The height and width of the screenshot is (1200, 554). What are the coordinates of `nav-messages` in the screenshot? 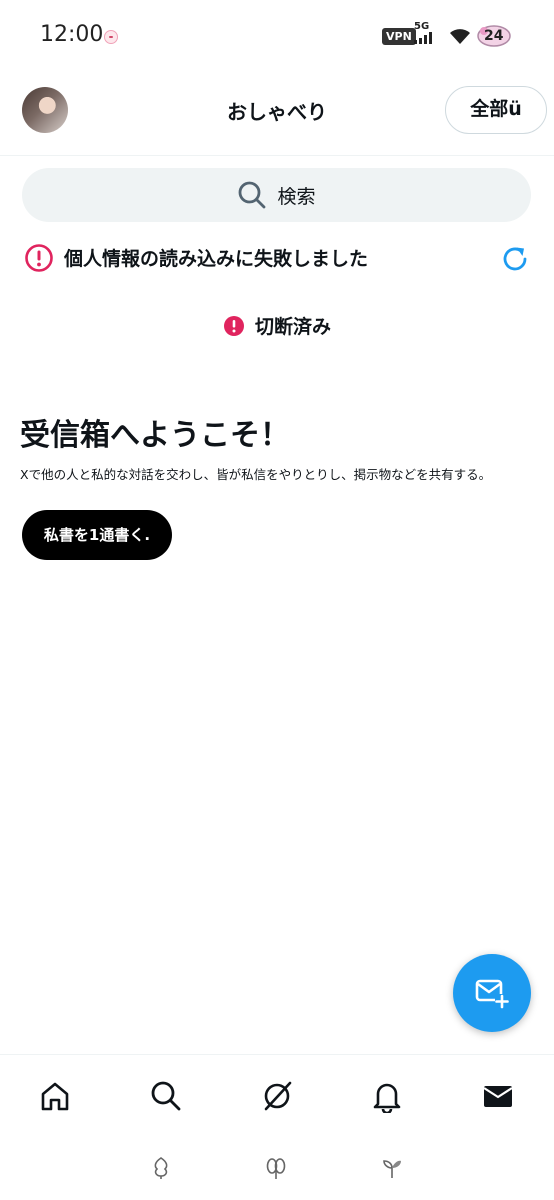 It's located at (498, 1096).